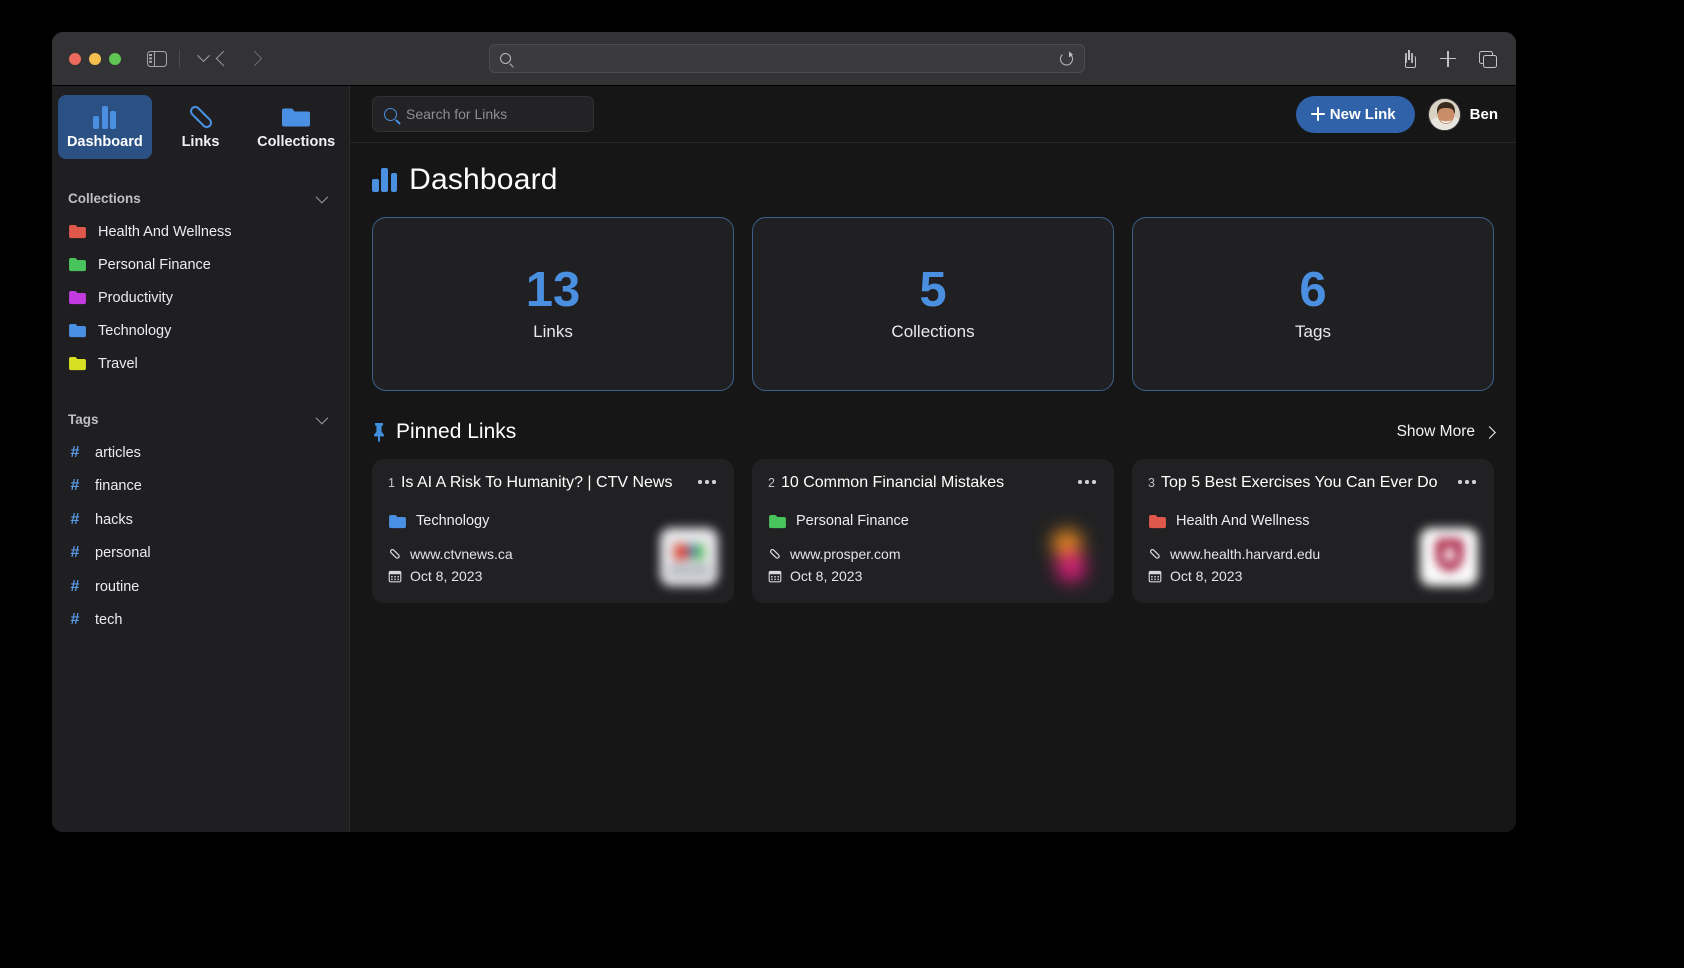 This screenshot has height=968, width=1684. I want to click on collection-item-productivity: Productivity, so click(200, 297).